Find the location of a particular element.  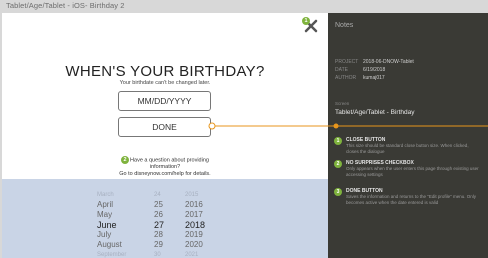

meta-value: kumaj017 is located at coordinates (374, 78).